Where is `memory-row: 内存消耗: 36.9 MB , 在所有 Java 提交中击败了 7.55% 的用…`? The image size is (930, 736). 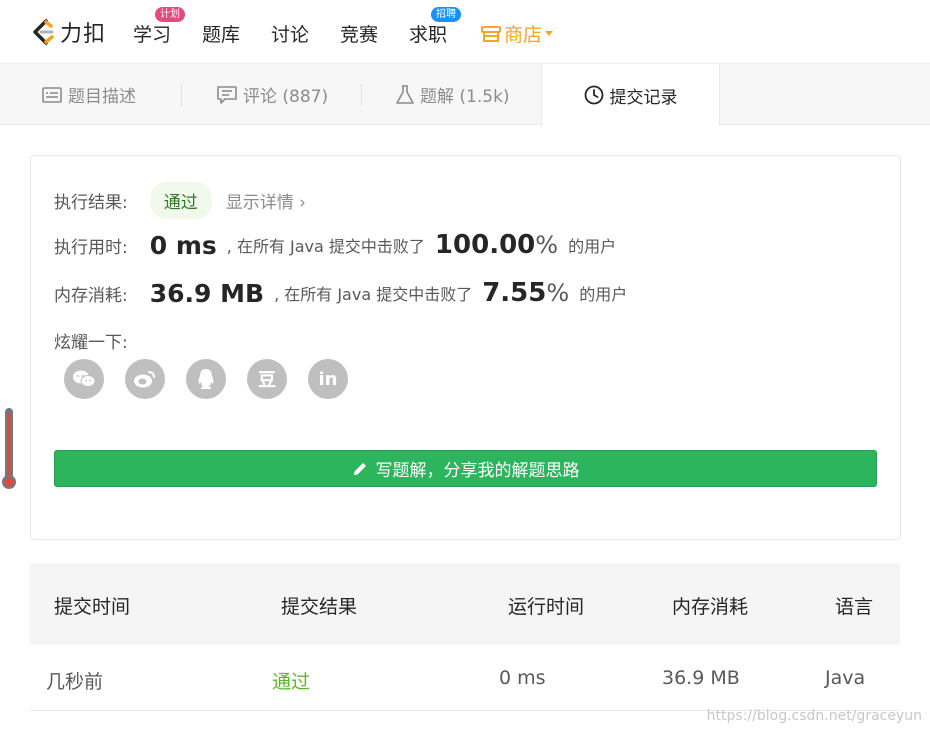
memory-row: 内存消耗: 36.9 MB , 在所有 Java 提交中击败了 7.55% 的用… is located at coordinates (340, 293).